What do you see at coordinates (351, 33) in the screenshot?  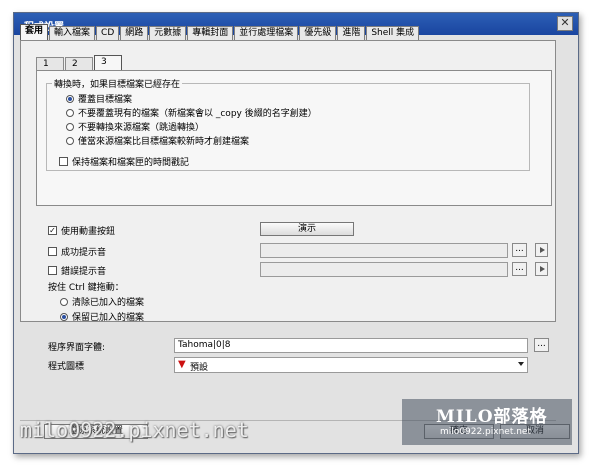 I see `tab-advanced: 進階` at bounding box center [351, 33].